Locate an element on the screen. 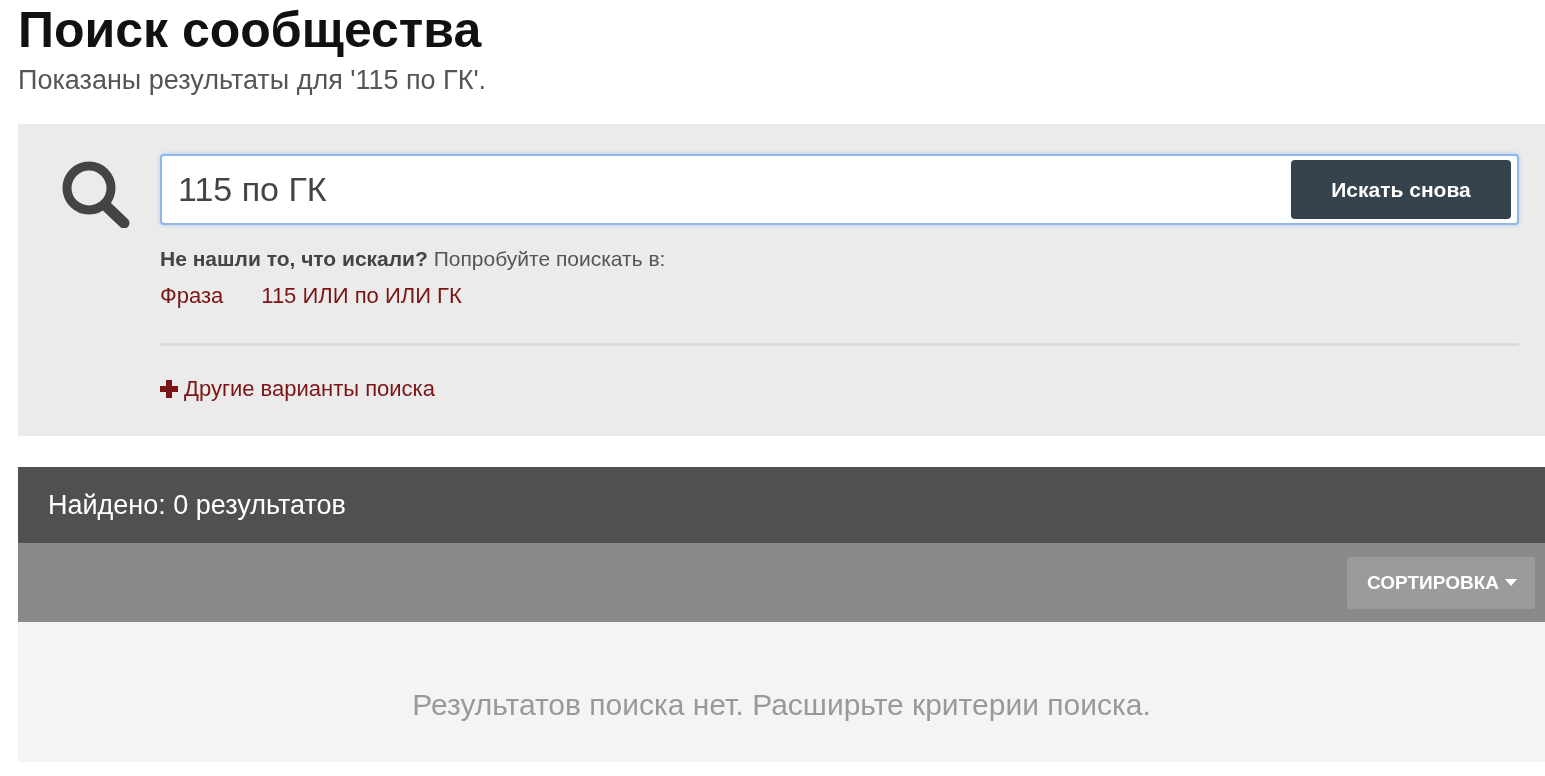  empty-message: Результатов поиска нет. Расширьте критерии поиска. is located at coordinates (781, 705).